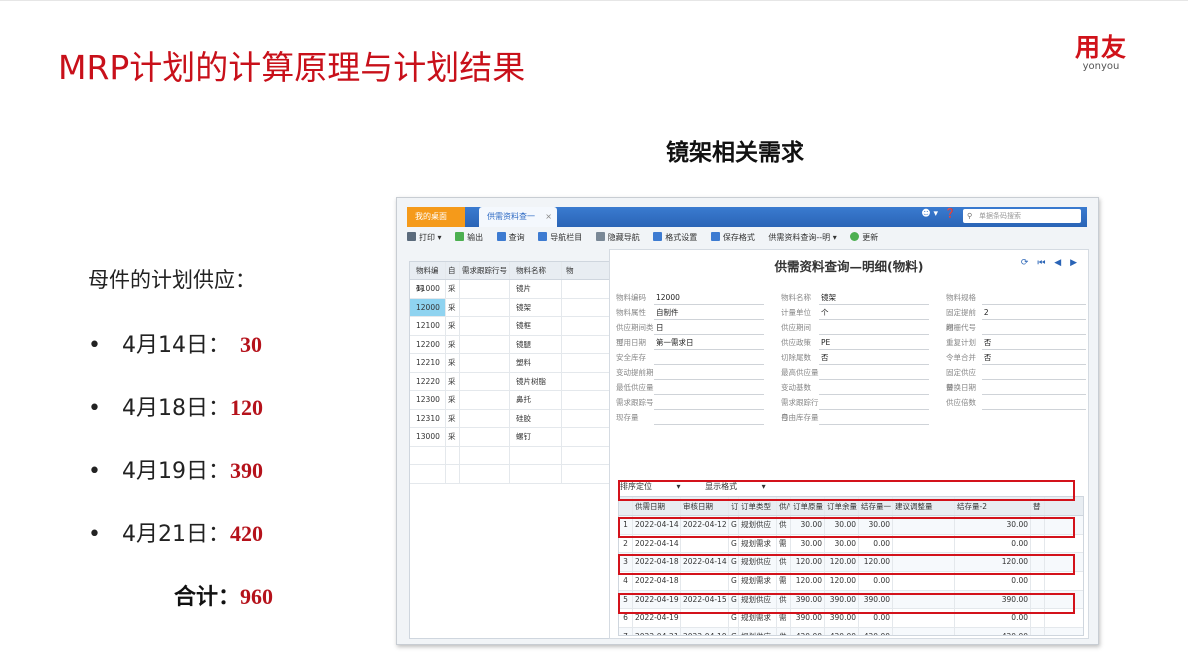 The height and width of the screenshot is (667, 1188). I want to click on format-settings-button: 格式设置, so click(675, 238).